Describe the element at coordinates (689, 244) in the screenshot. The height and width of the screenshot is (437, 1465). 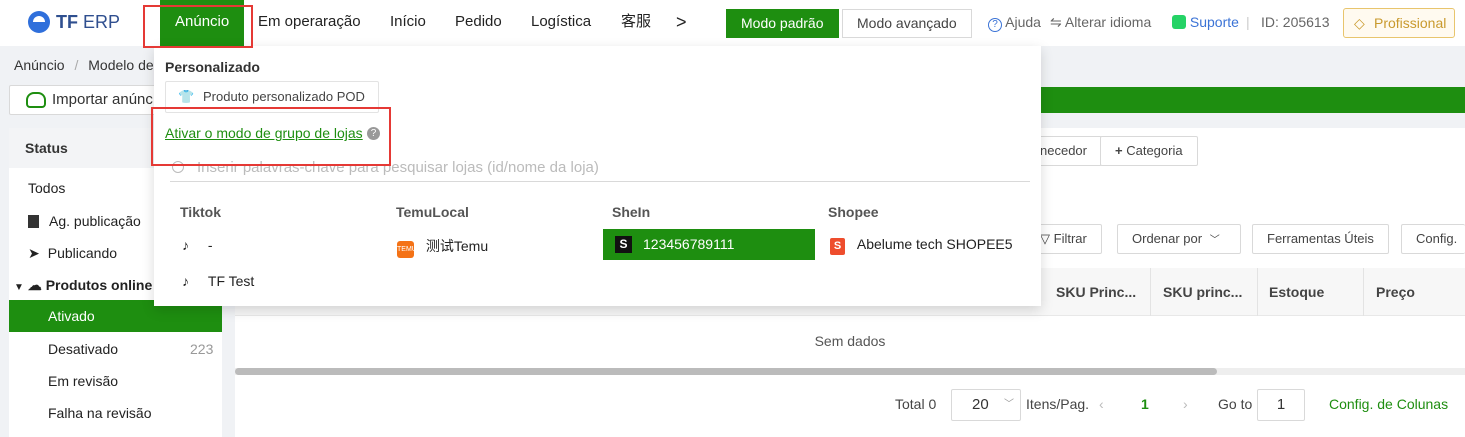
I see `store-label: 123456789111` at that location.